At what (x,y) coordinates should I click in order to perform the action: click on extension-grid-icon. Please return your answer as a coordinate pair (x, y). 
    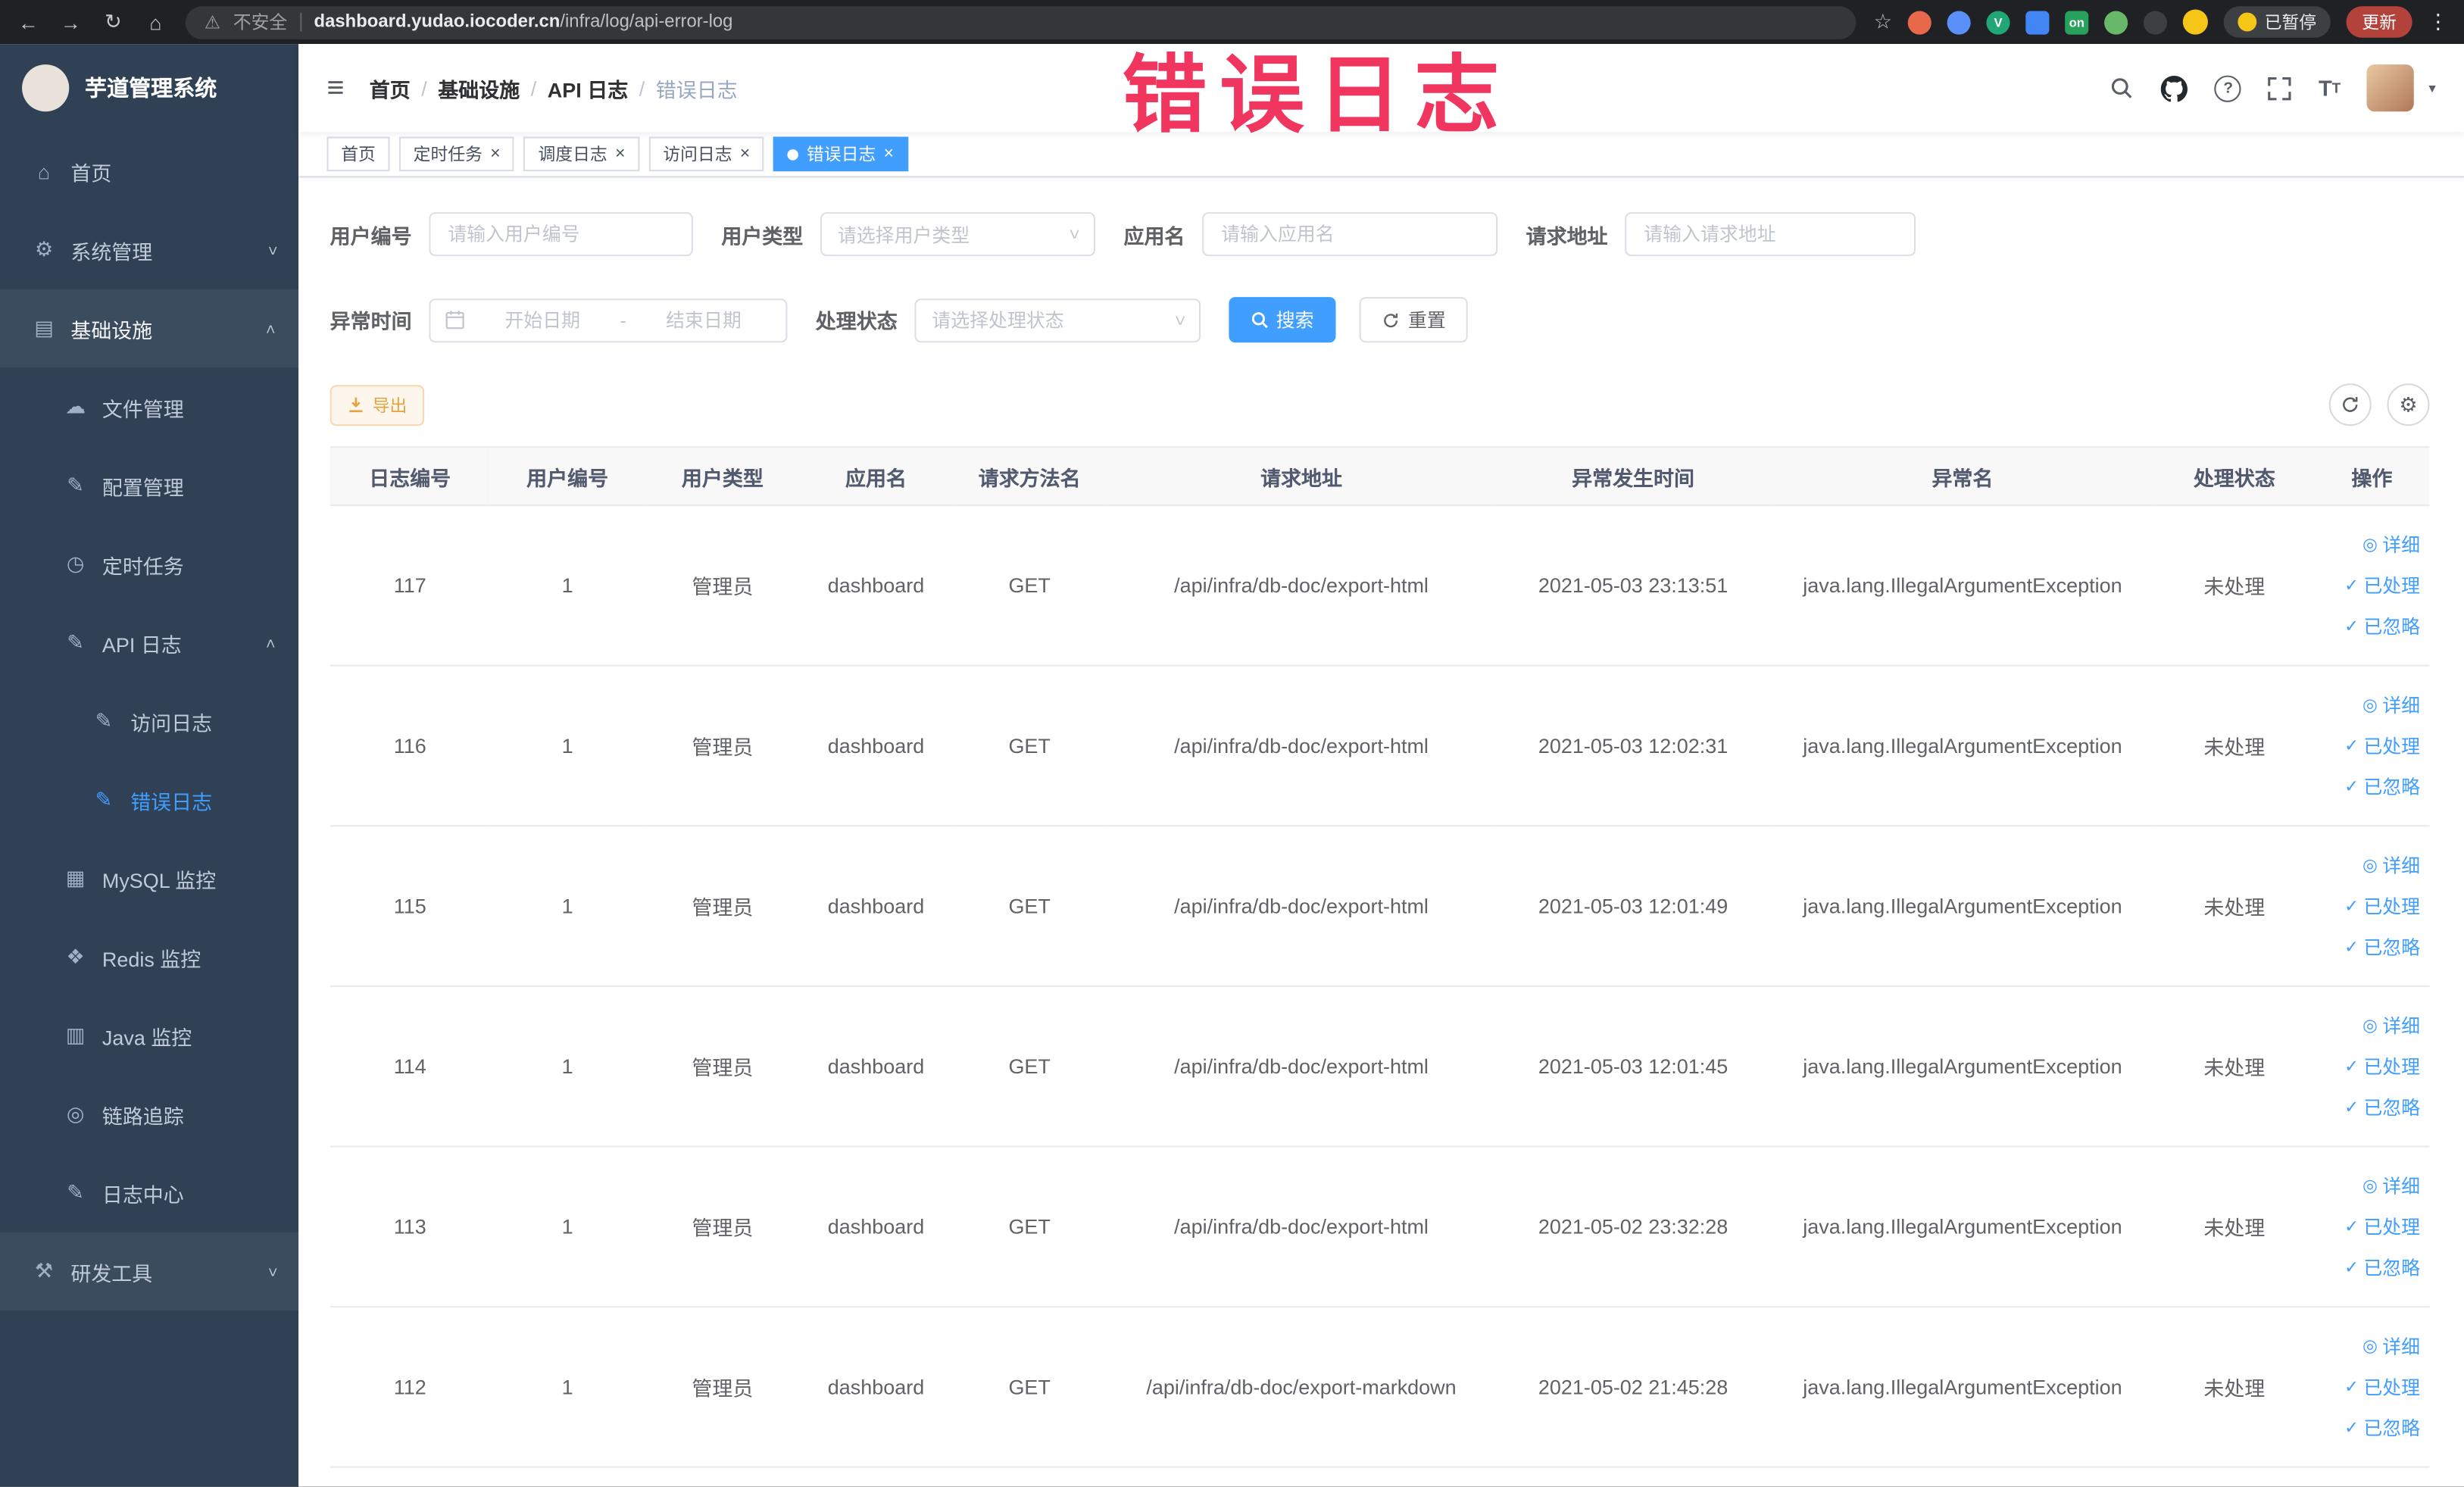
    Looking at the image, I should click on (2037, 22).